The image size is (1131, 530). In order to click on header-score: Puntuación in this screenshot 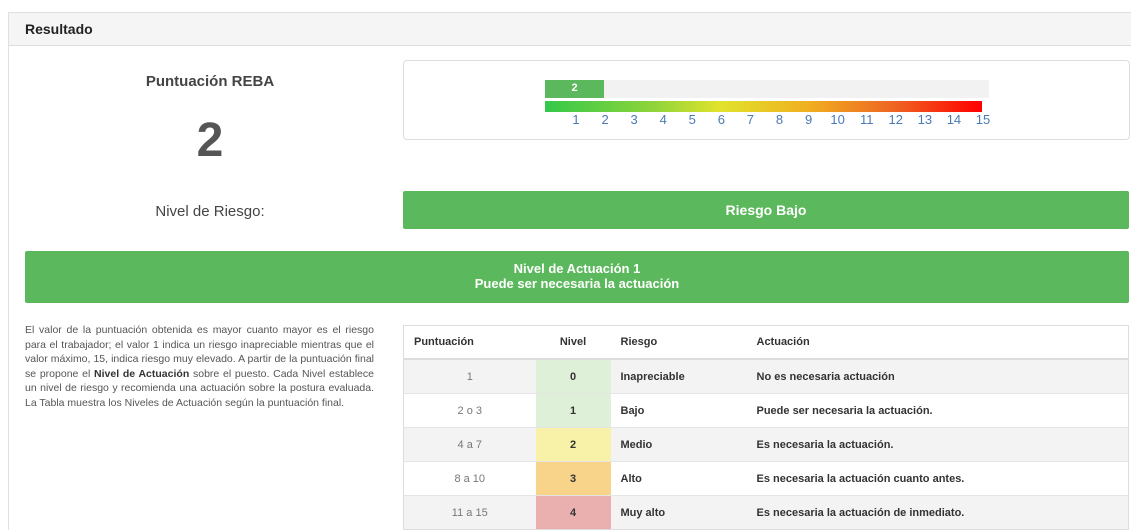, I will do `click(469, 342)`.